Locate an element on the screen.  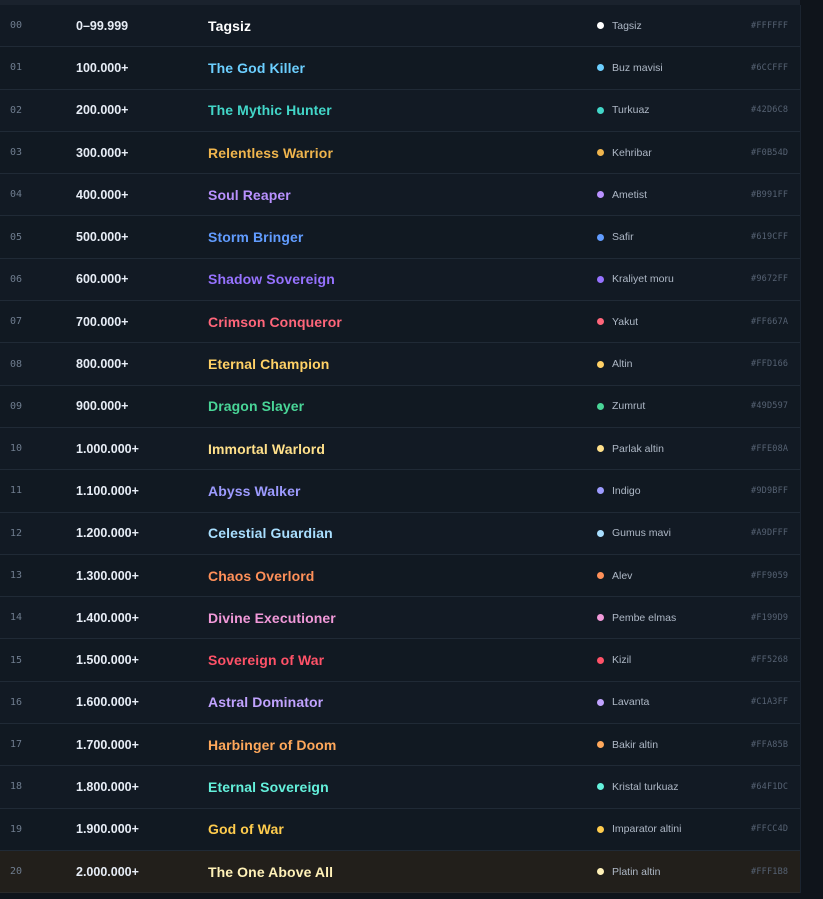
rank-title: Dragon Slayer is located at coordinates (256, 406).